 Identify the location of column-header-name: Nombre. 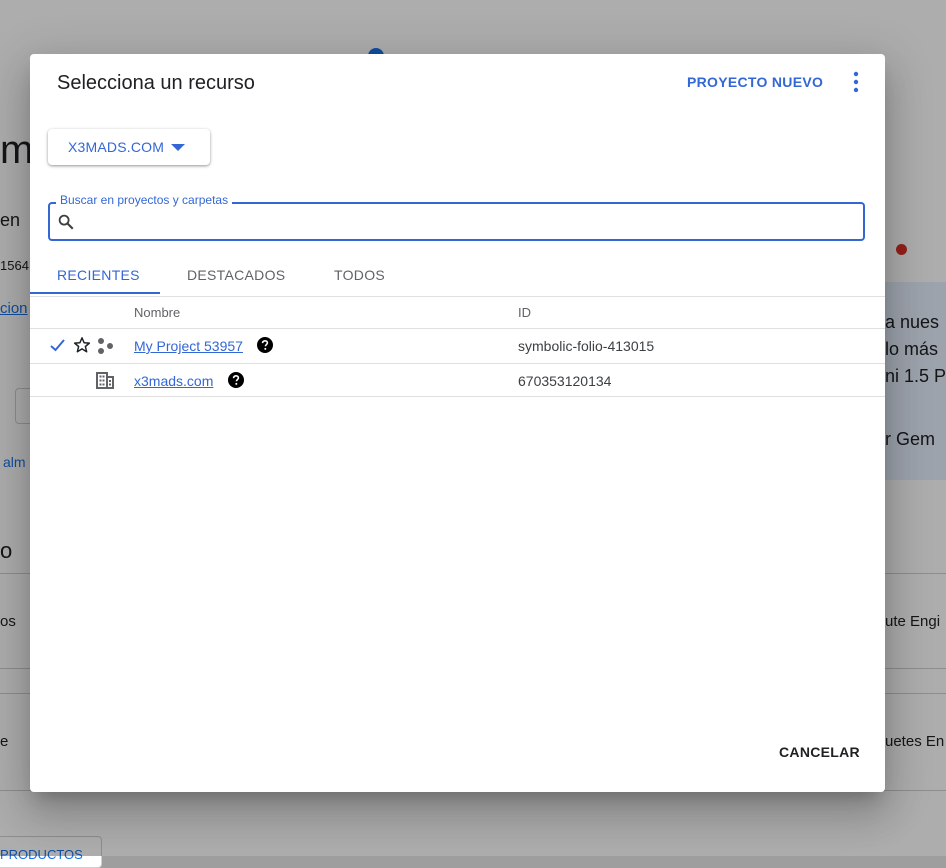
(157, 312).